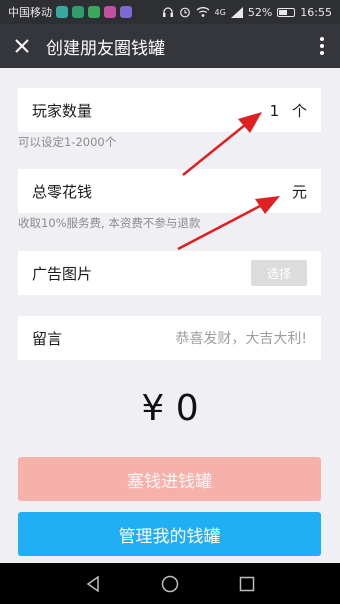 The image size is (340, 604). I want to click on players-hint: 可以设定1-2000个, so click(67, 142).